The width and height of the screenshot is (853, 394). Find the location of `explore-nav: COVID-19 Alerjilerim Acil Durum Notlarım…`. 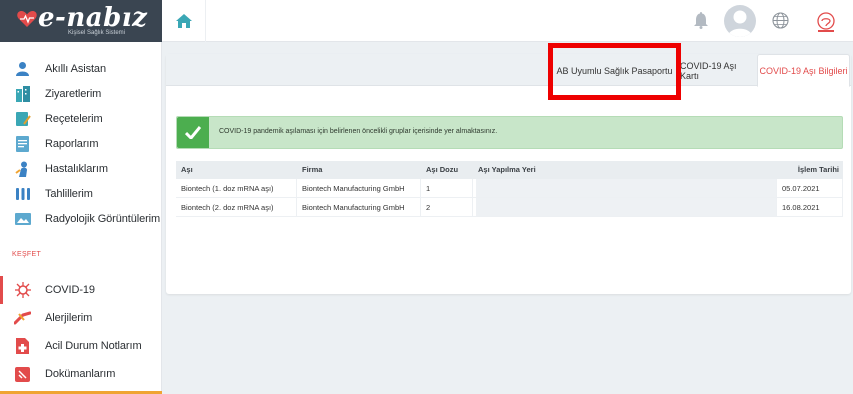

explore-nav: COVID-19 Alerjilerim Acil Durum Notlarım… is located at coordinates (81, 332).